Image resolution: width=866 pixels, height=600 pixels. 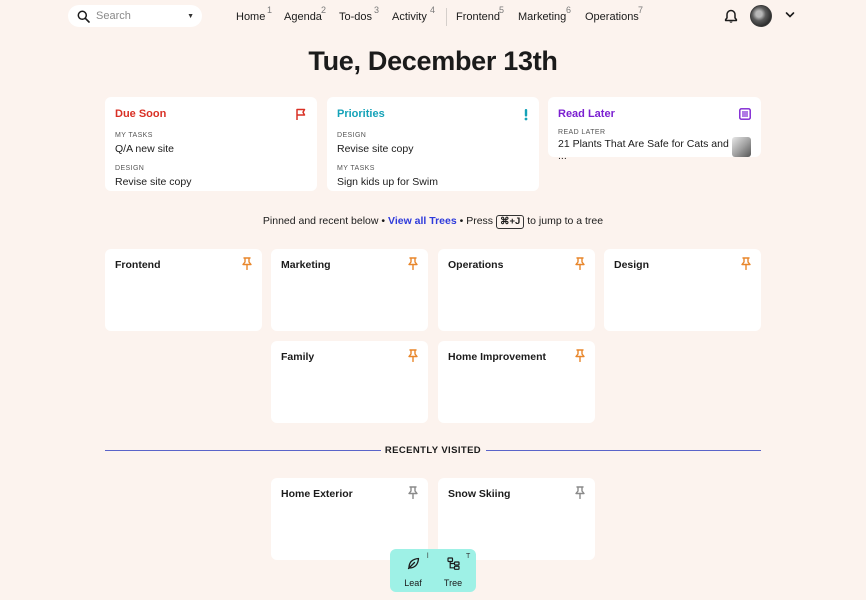 I want to click on nav-shortcut: 1, so click(x=270, y=10).